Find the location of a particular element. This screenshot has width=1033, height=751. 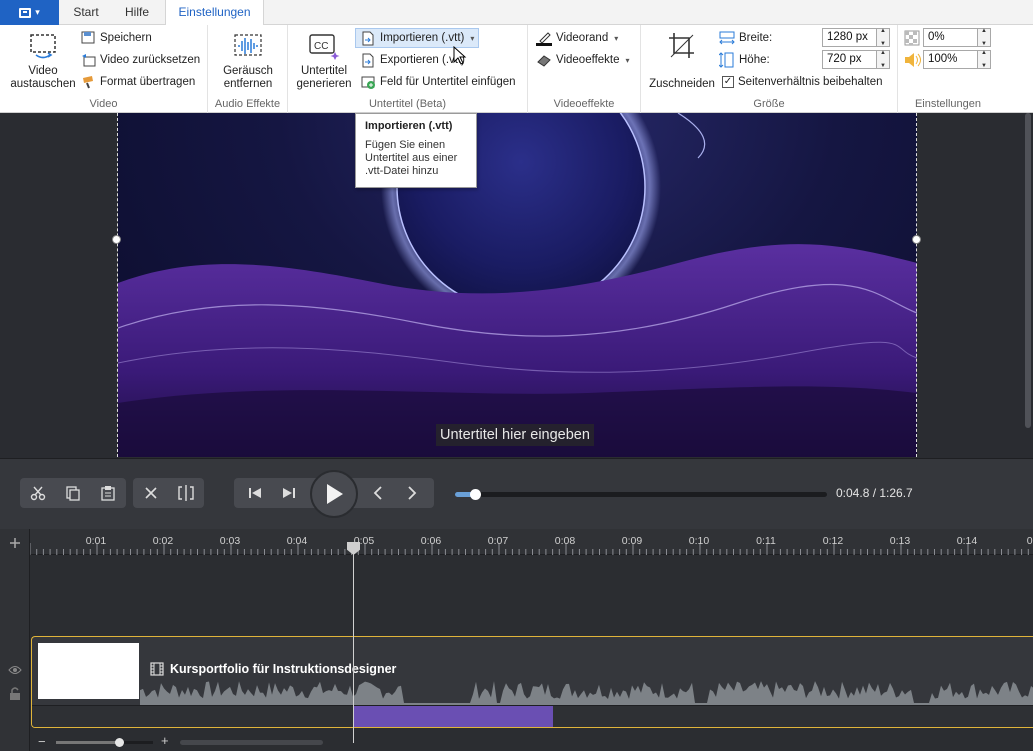

width-label: Breite: is located at coordinates (745, 38).